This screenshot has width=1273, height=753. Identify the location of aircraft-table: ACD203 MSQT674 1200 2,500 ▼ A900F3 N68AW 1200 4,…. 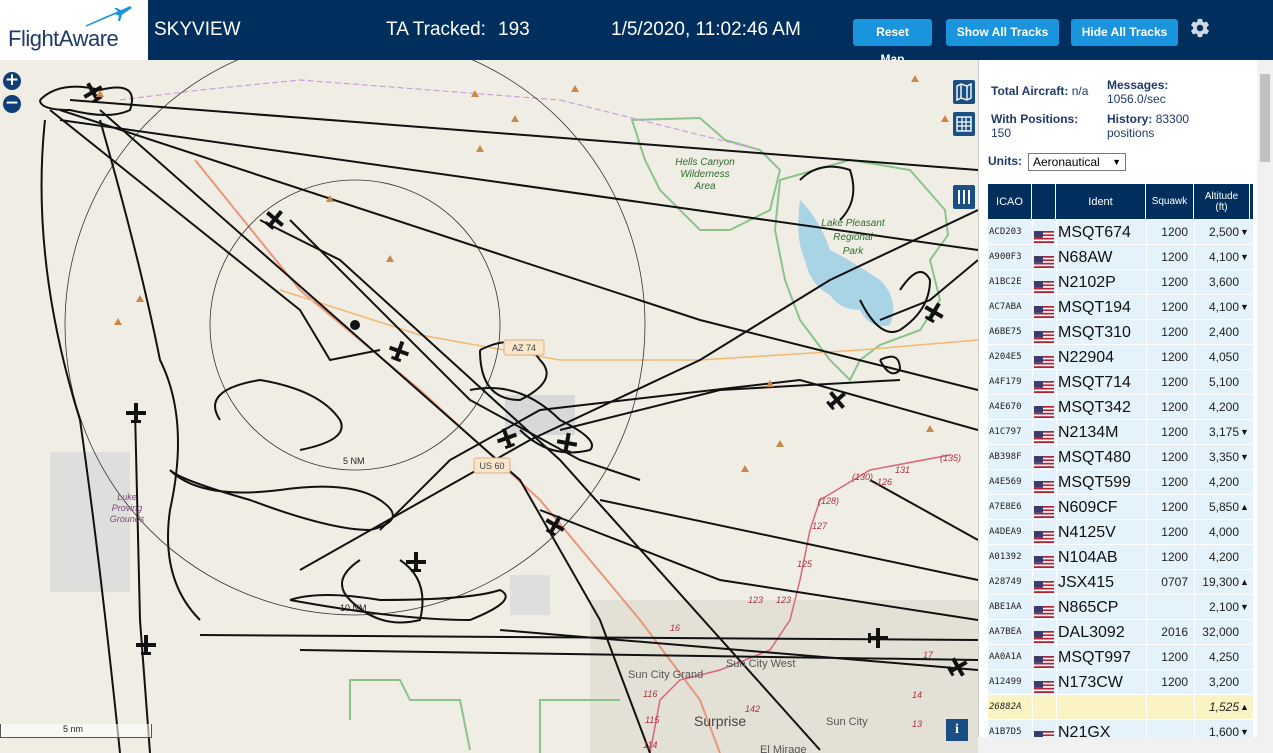
(1120, 482).